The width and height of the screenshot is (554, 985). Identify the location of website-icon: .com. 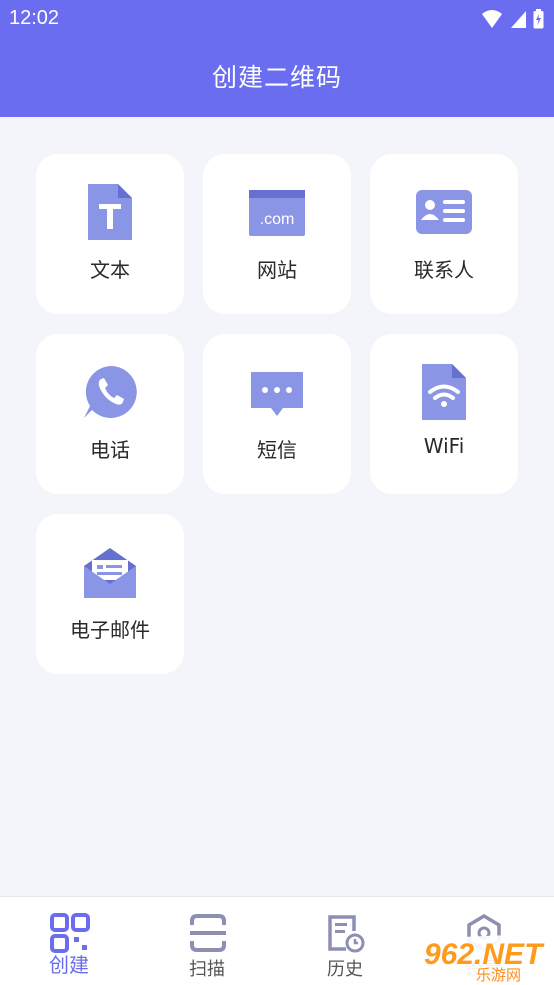
(277, 213).